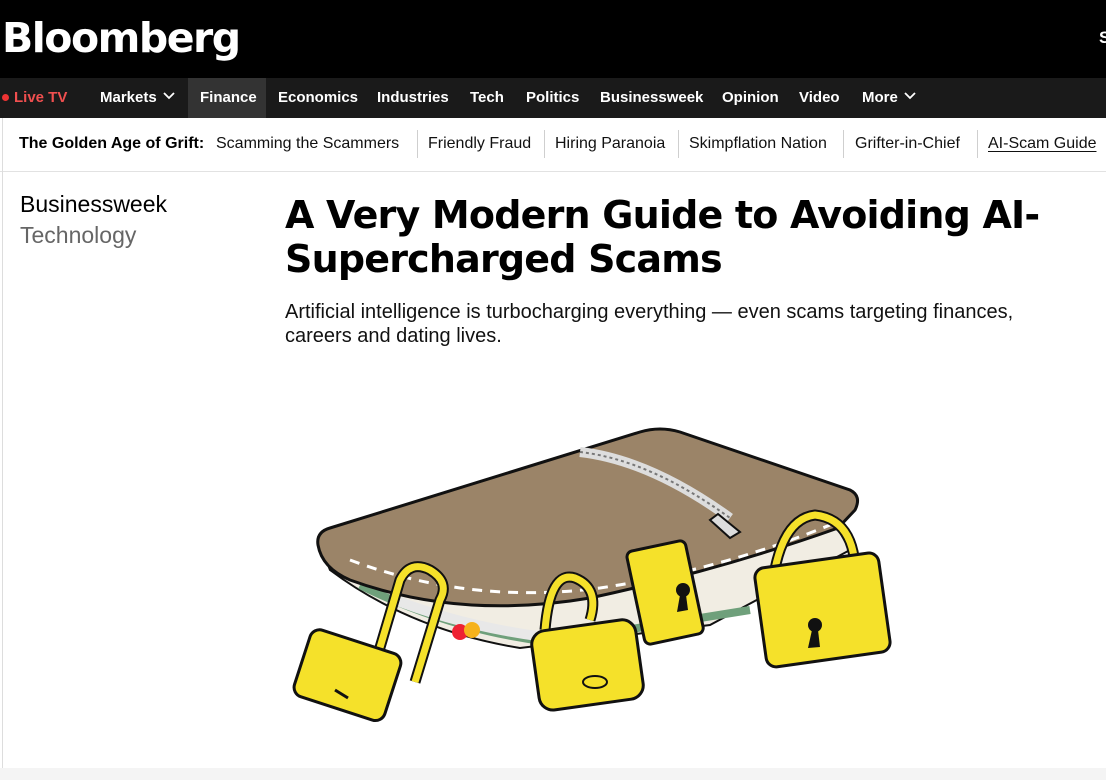  Describe the element at coordinates (93, 204) in the screenshot. I see `section-label: Businessweek` at that location.